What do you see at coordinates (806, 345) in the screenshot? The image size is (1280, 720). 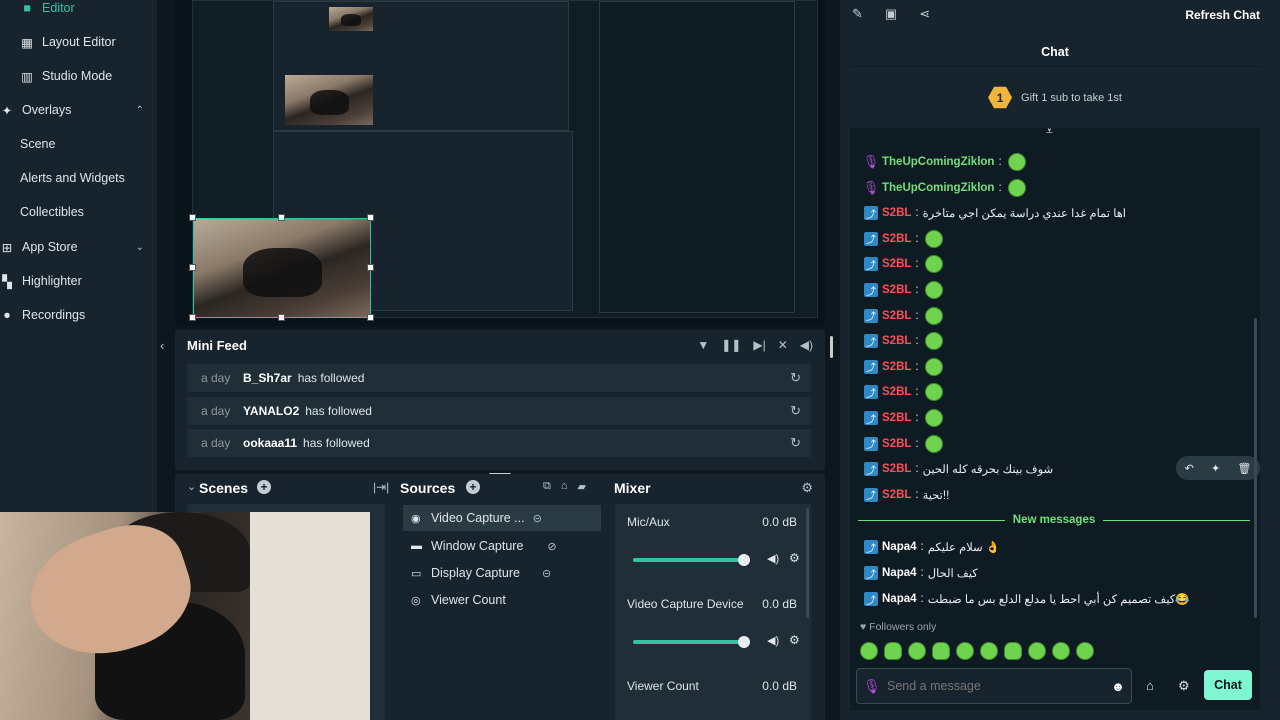 I see `volume-icon: ◀)` at bounding box center [806, 345].